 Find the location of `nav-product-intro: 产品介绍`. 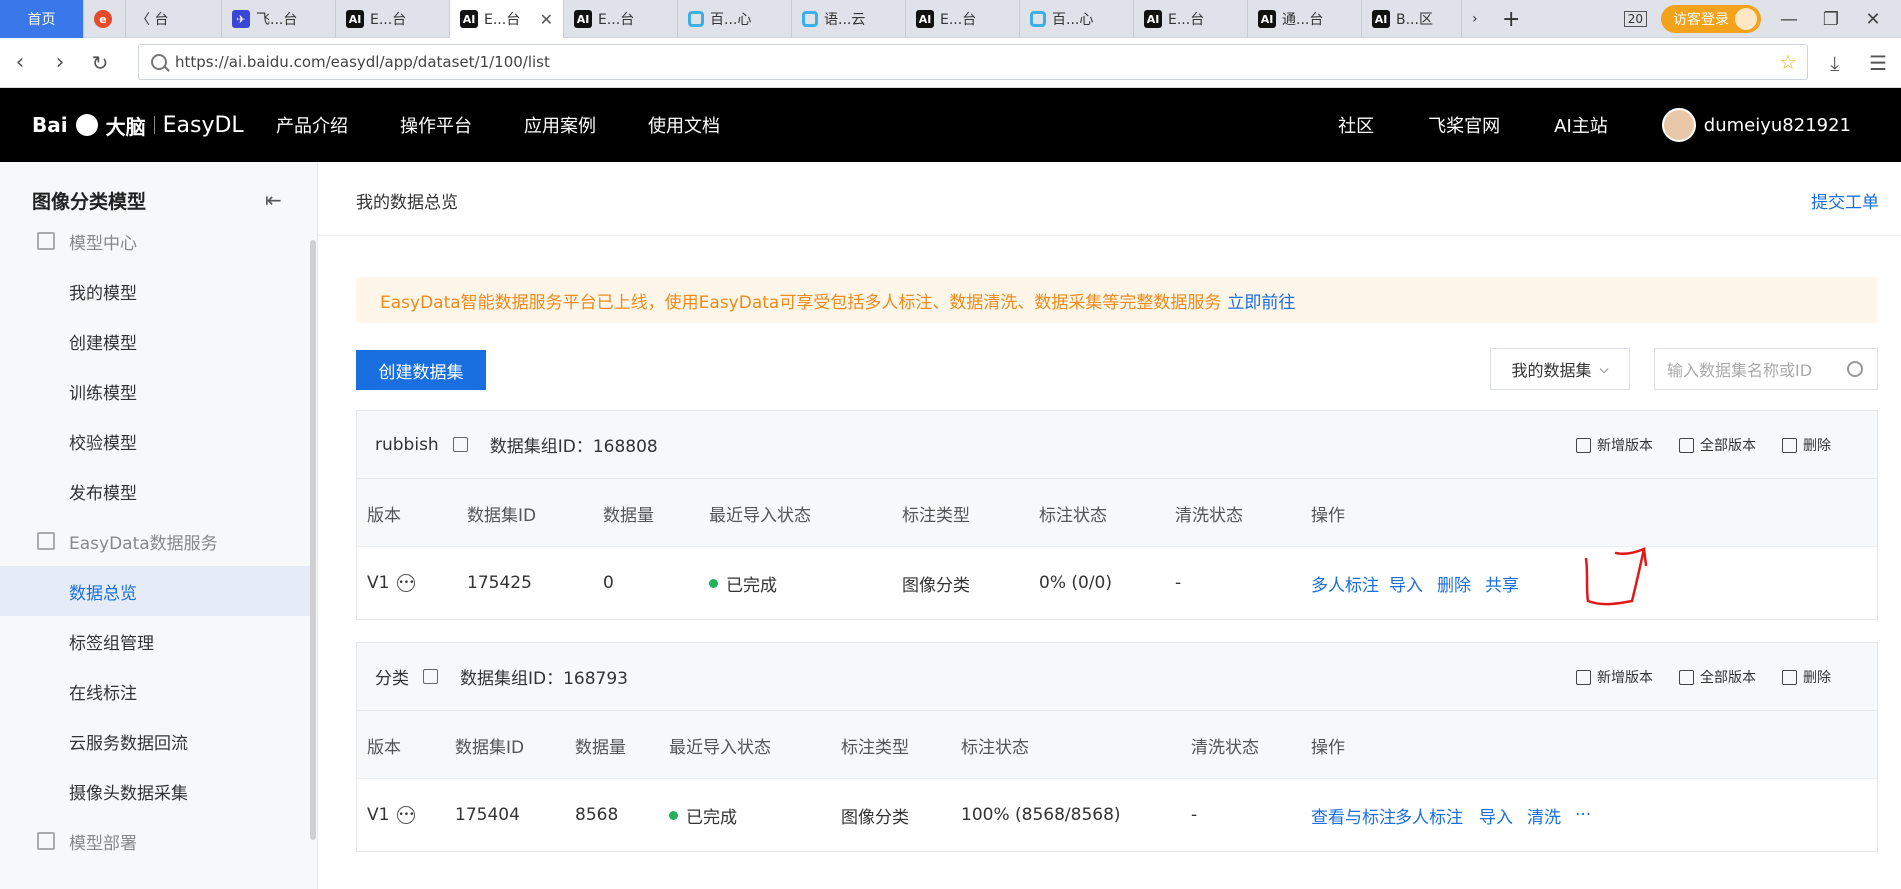

nav-product-intro: 产品介绍 is located at coordinates (312, 125).